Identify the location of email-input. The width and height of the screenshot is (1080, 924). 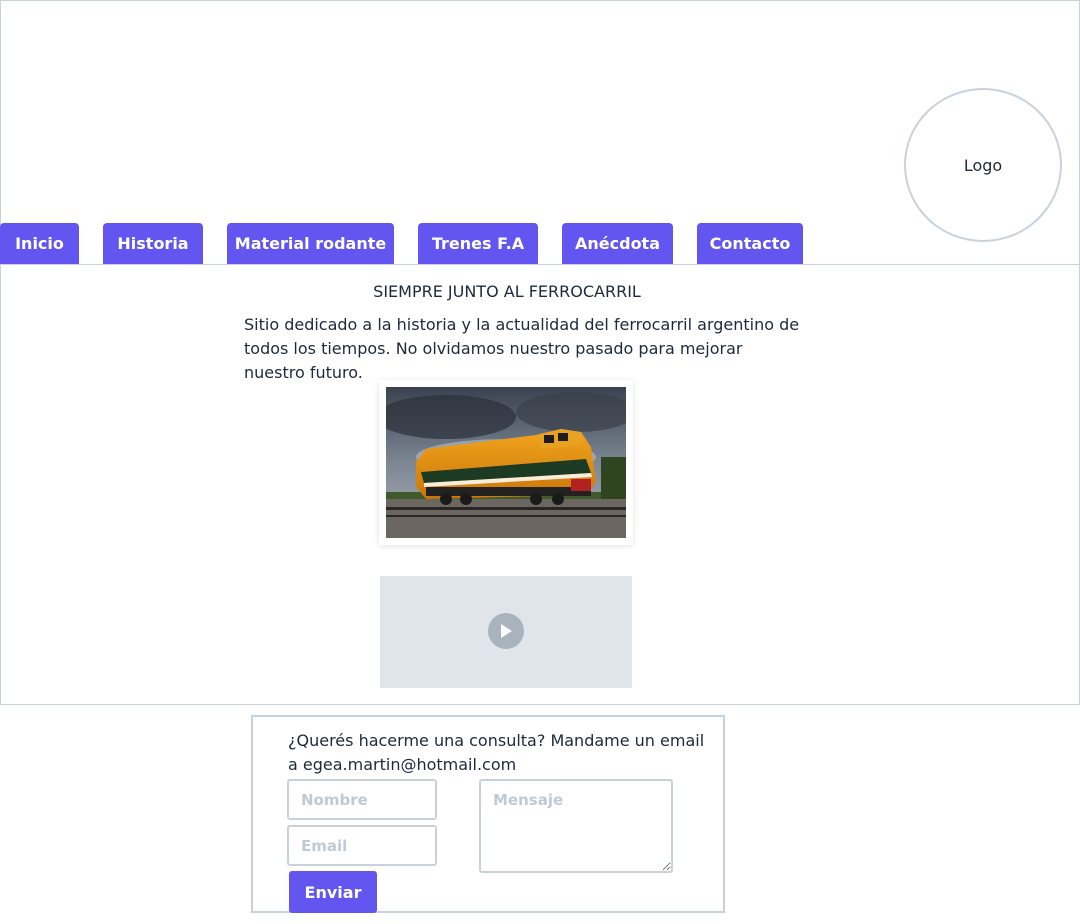
(362, 845).